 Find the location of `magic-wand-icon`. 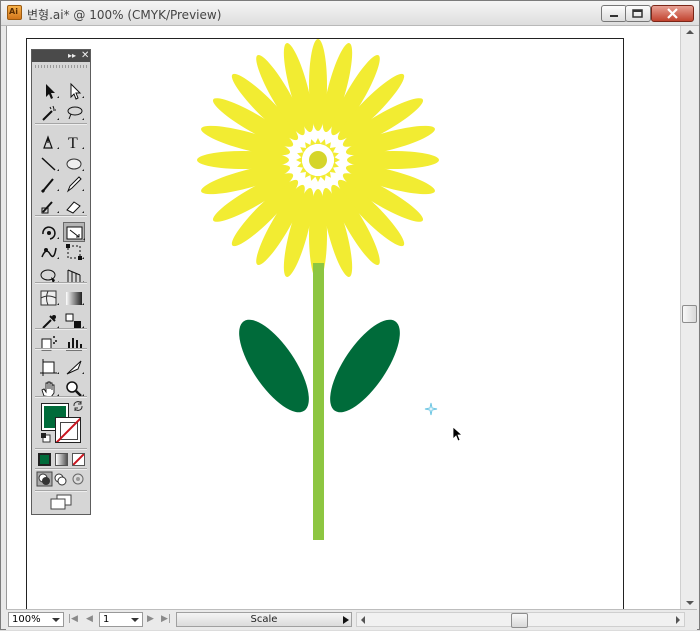

magic-wand-icon is located at coordinates (50, 113).